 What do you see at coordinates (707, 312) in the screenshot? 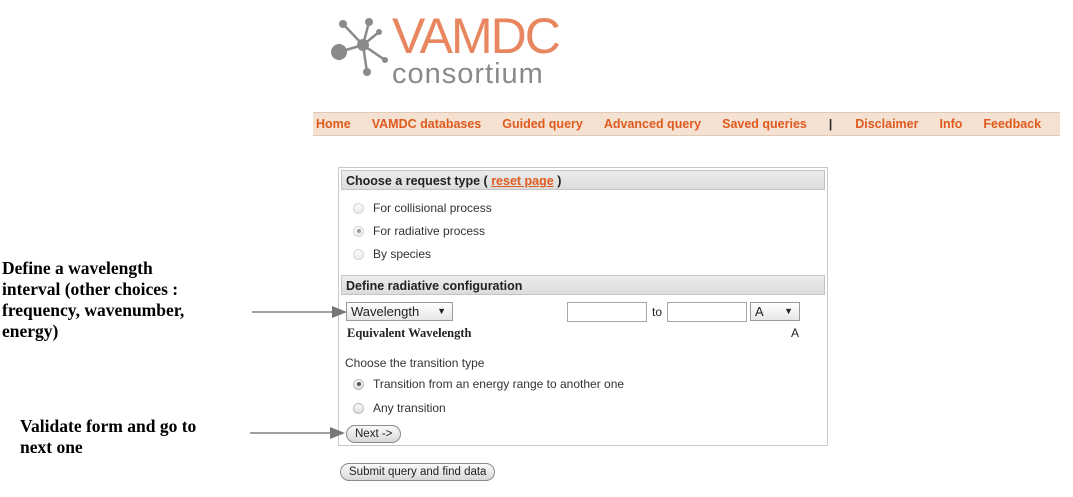
I see `range-to-input` at bounding box center [707, 312].